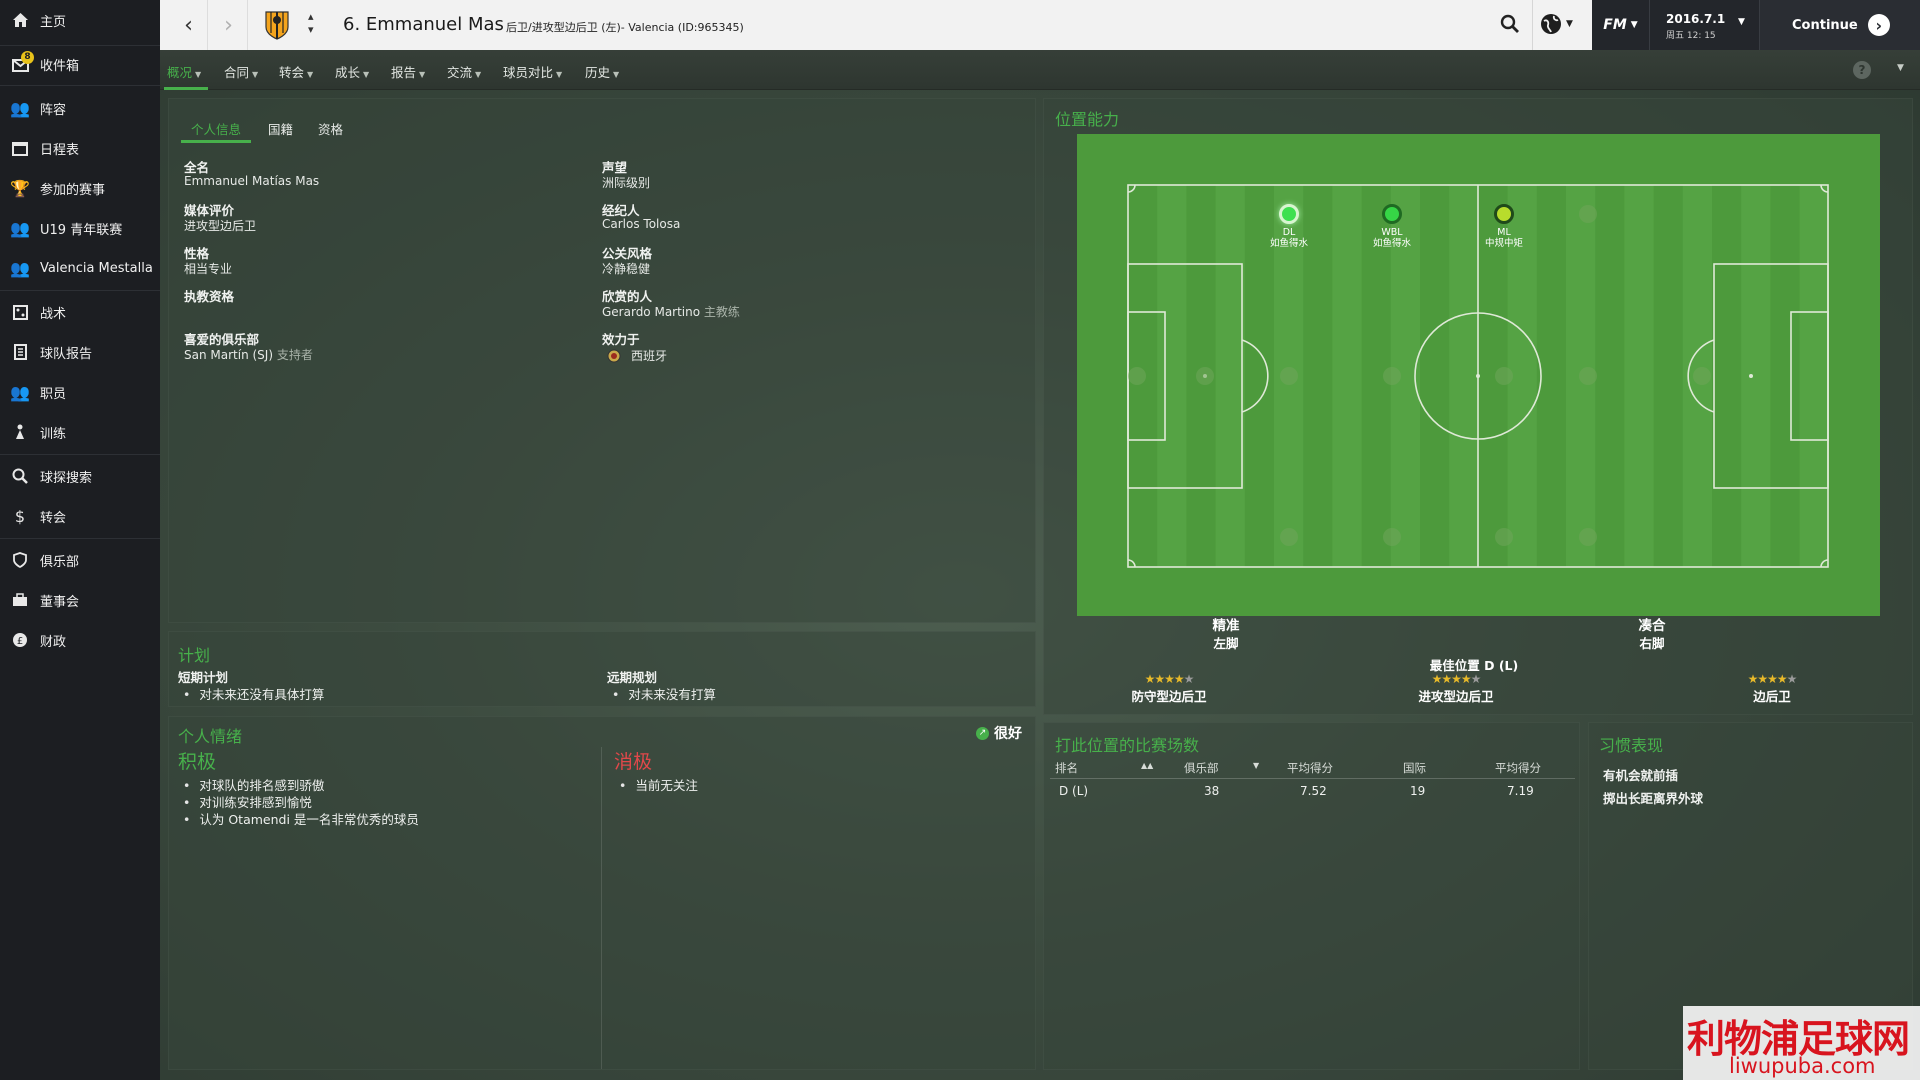  What do you see at coordinates (1510, 25) in the screenshot?
I see `search-button` at bounding box center [1510, 25].